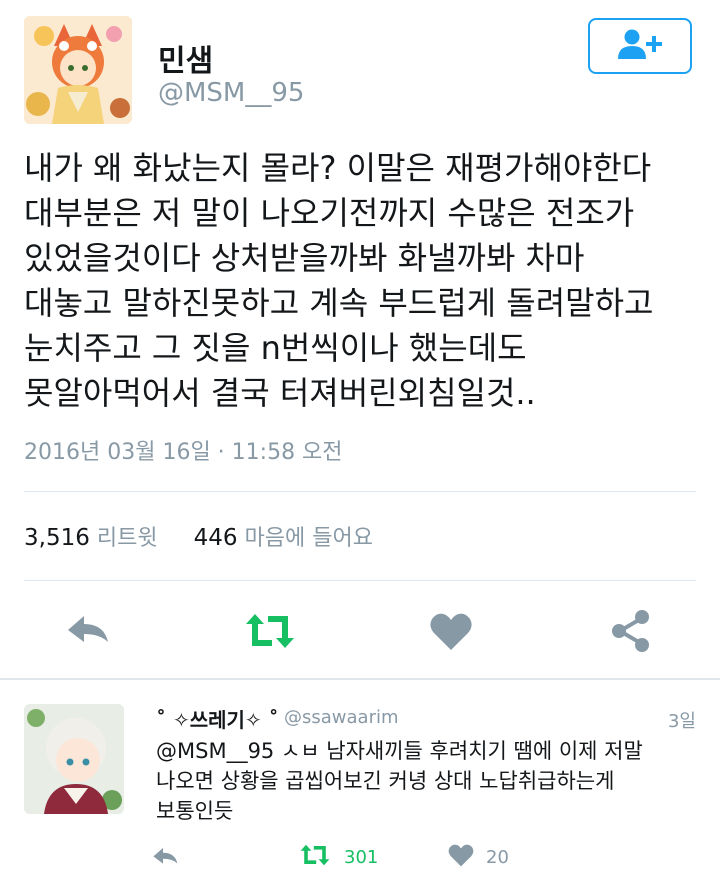 Image resolution: width=720 pixels, height=883 pixels. Describe the element at coordinates (166, 857) in the screenshot. I see `reply-reply-icon` at that location.